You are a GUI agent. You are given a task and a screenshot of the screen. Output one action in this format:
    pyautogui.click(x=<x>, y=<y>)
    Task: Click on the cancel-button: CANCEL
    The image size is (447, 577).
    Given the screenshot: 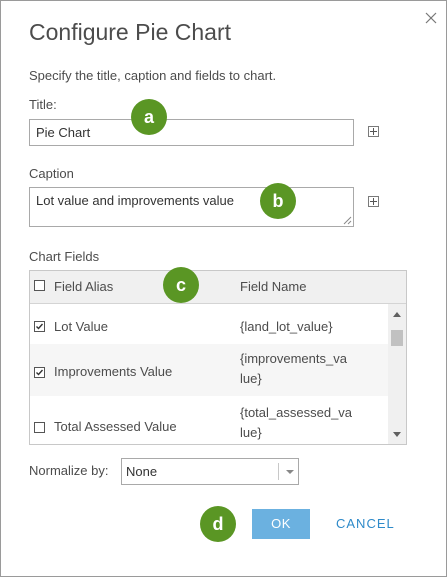 What is the action you would take?
    pyautogui.click(x=365, y=524)
    